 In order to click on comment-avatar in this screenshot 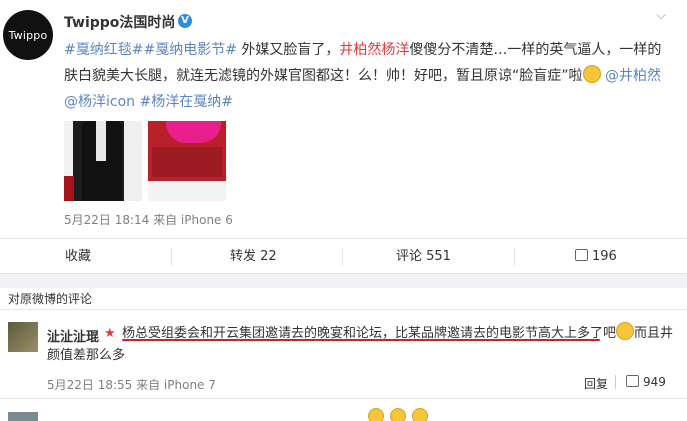, I will do `click(23, 337)`.